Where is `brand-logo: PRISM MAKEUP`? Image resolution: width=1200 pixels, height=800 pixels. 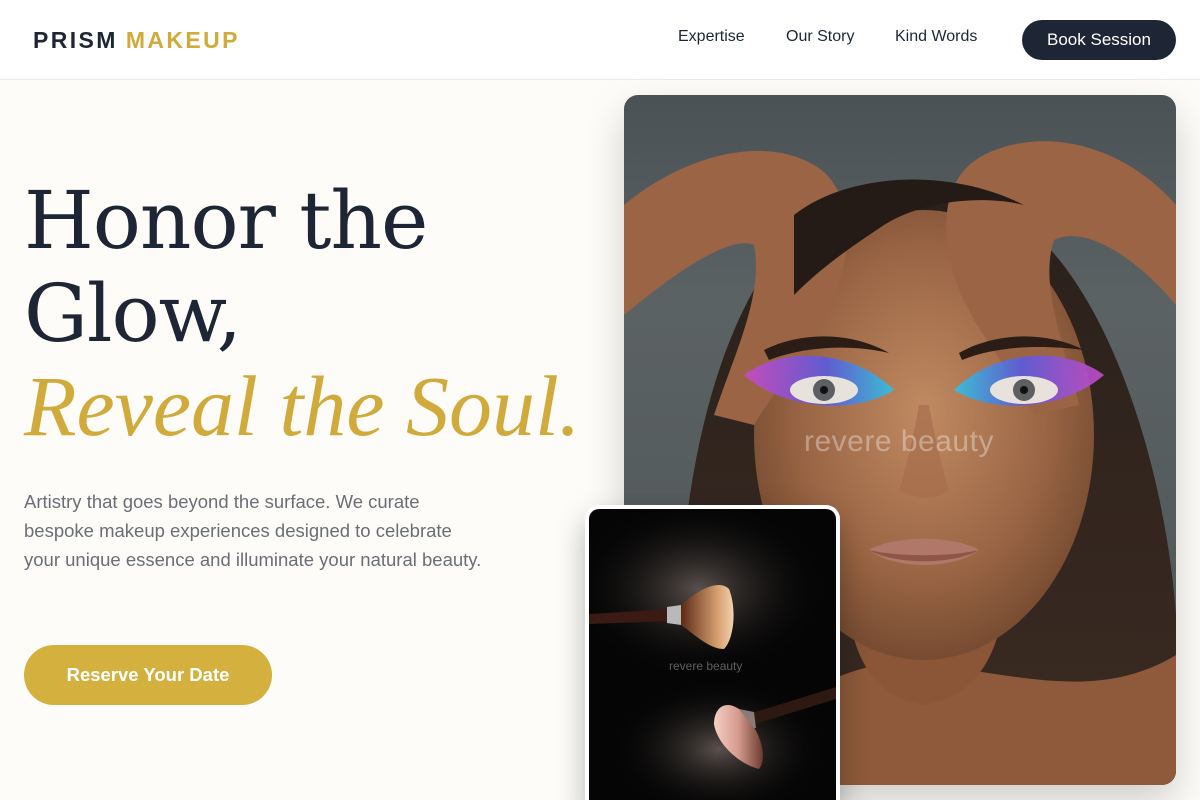
brand-logo: PRISM MAKEUP is located at coordinates (136, 40).